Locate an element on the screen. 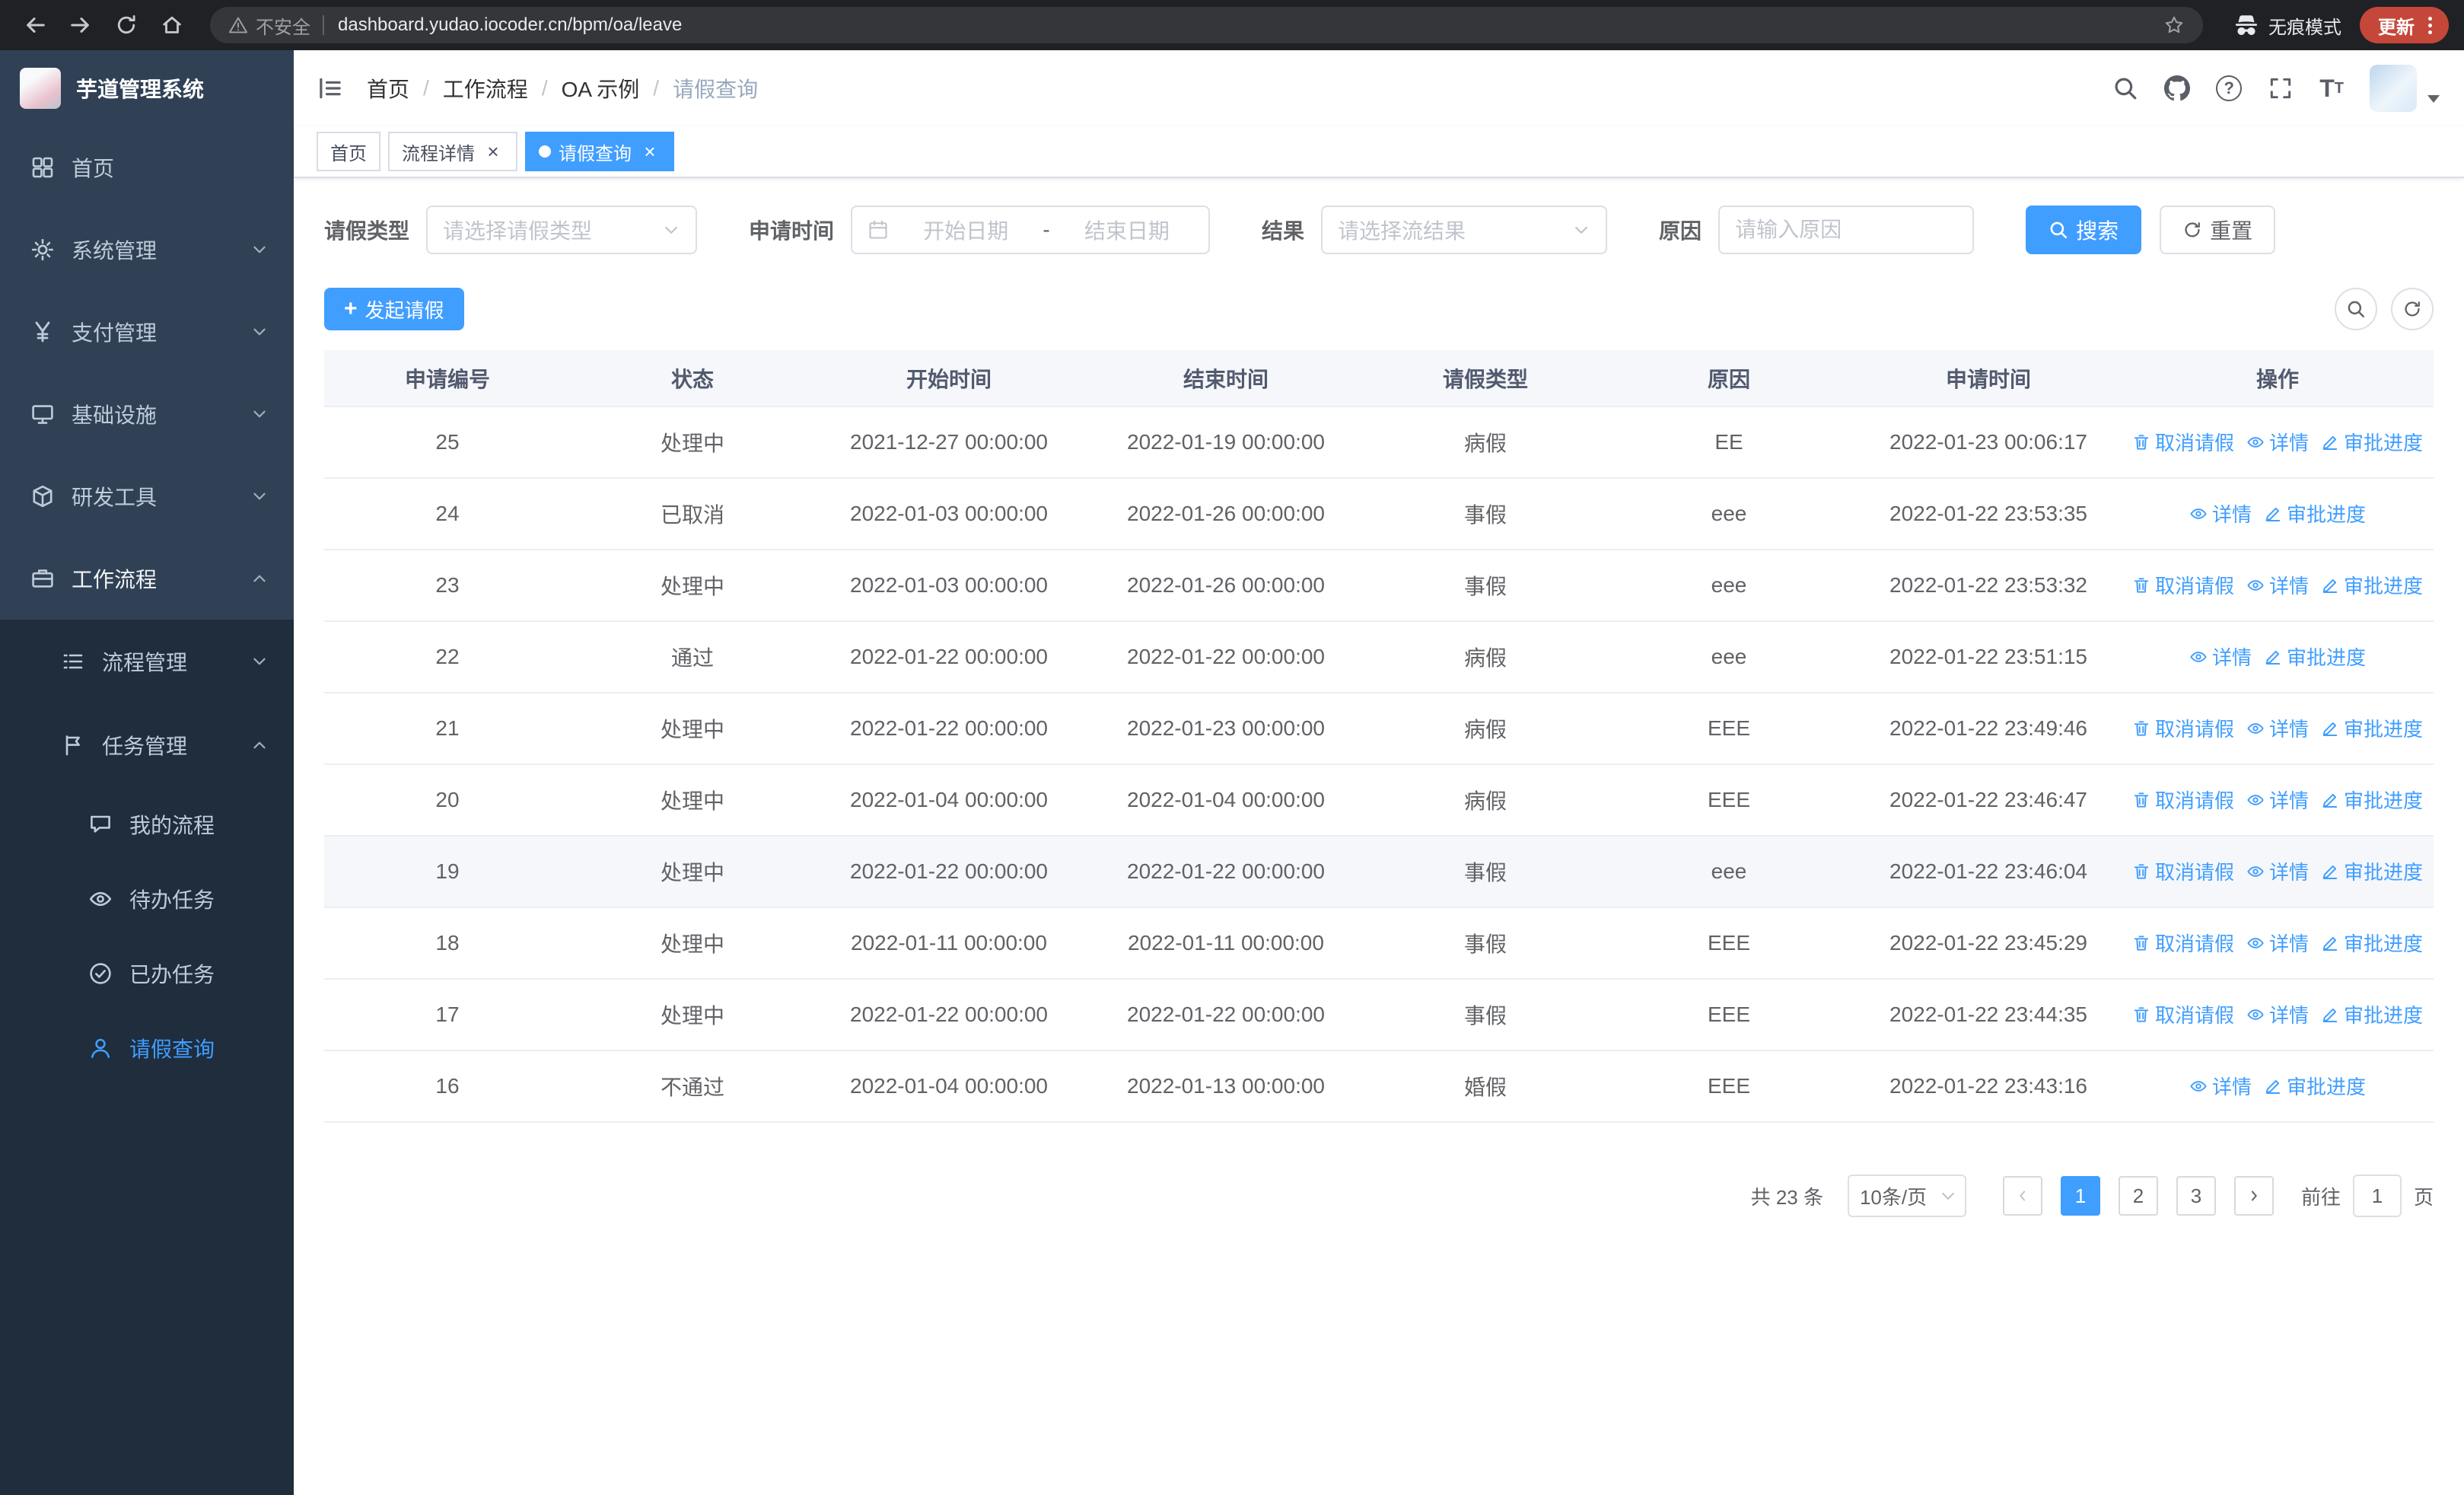  search-button: 搜索 is located at coordinates (2084, 230).